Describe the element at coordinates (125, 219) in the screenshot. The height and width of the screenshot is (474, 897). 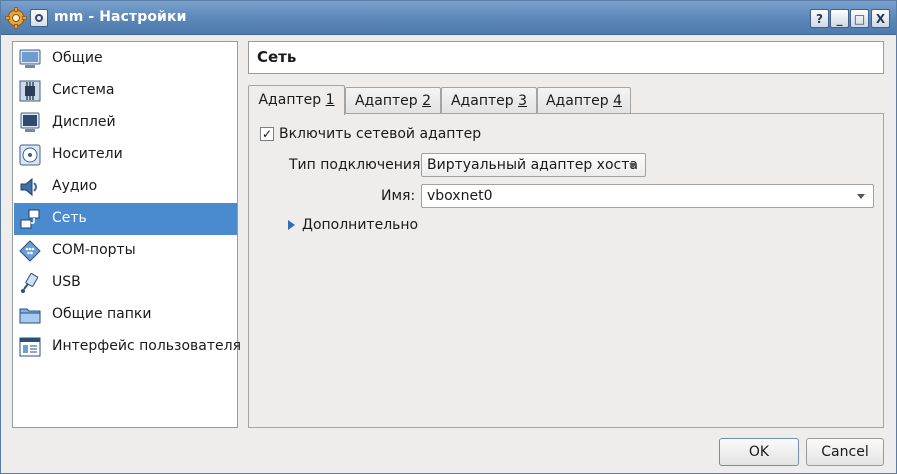
I see `sidebar-item-network: Сеть` at that location.